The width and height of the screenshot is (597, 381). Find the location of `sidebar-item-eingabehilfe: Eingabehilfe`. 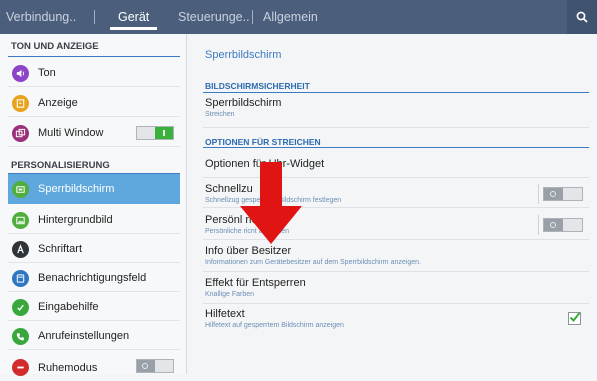

sidebar-item-eingabehilfe: Eingabehilfe is located at coordinates (94, 307).